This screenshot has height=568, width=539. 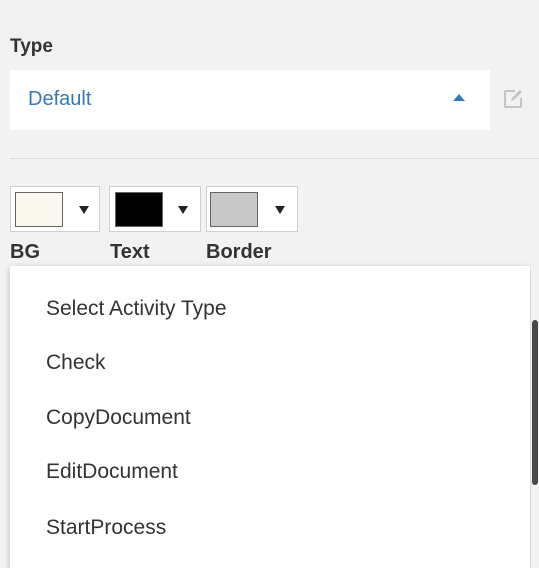 I want to click on type-select: Default, so click(x=250, y=100).